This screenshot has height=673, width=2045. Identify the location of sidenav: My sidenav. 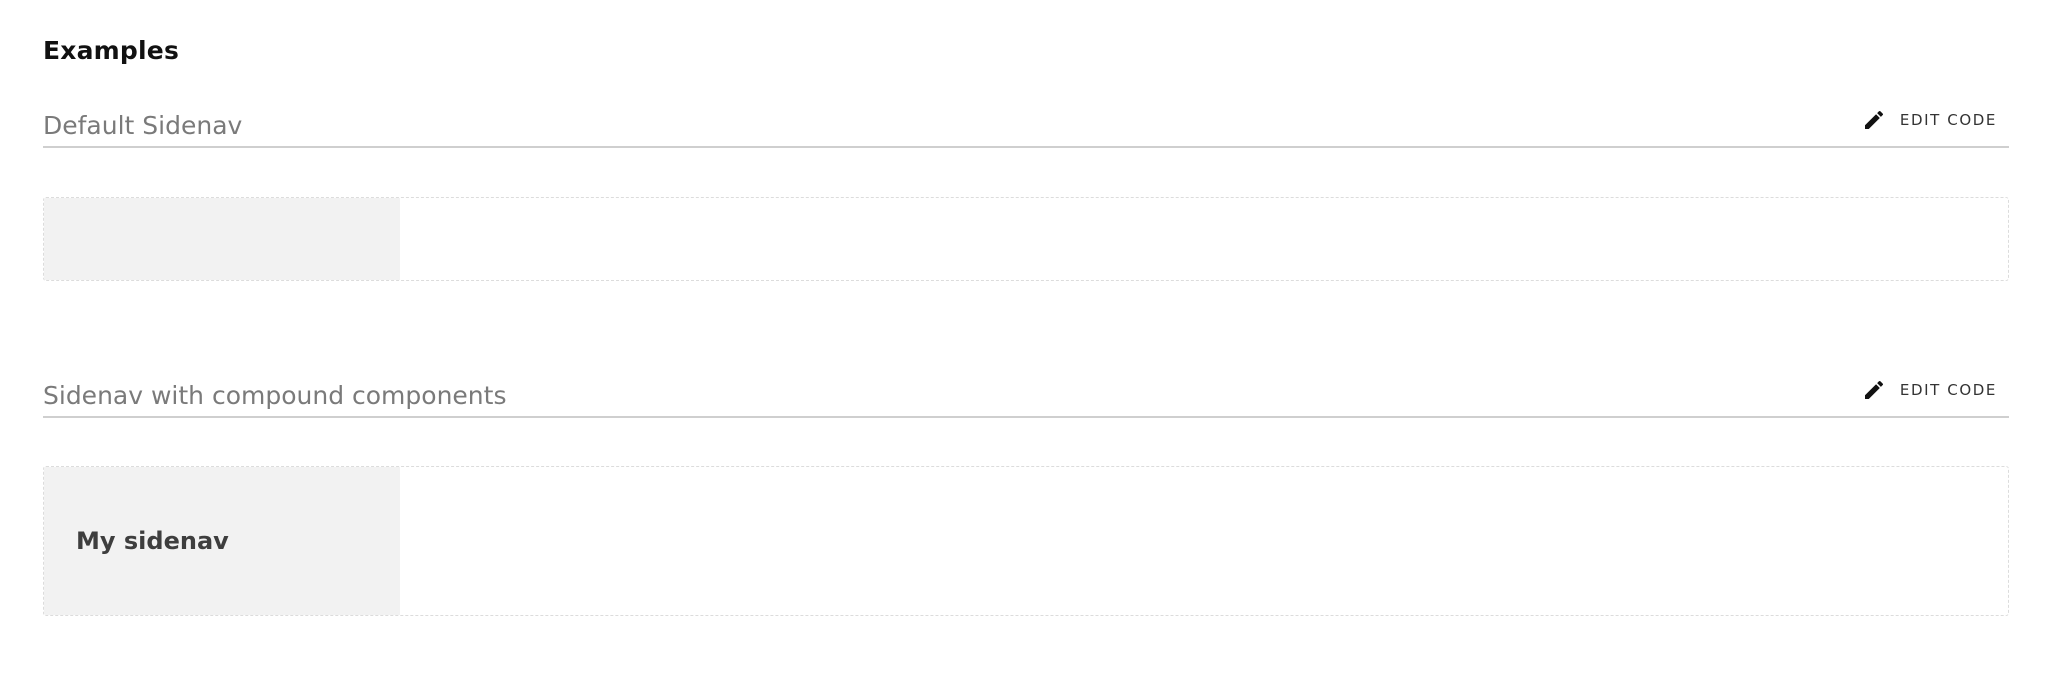
(222, 541).